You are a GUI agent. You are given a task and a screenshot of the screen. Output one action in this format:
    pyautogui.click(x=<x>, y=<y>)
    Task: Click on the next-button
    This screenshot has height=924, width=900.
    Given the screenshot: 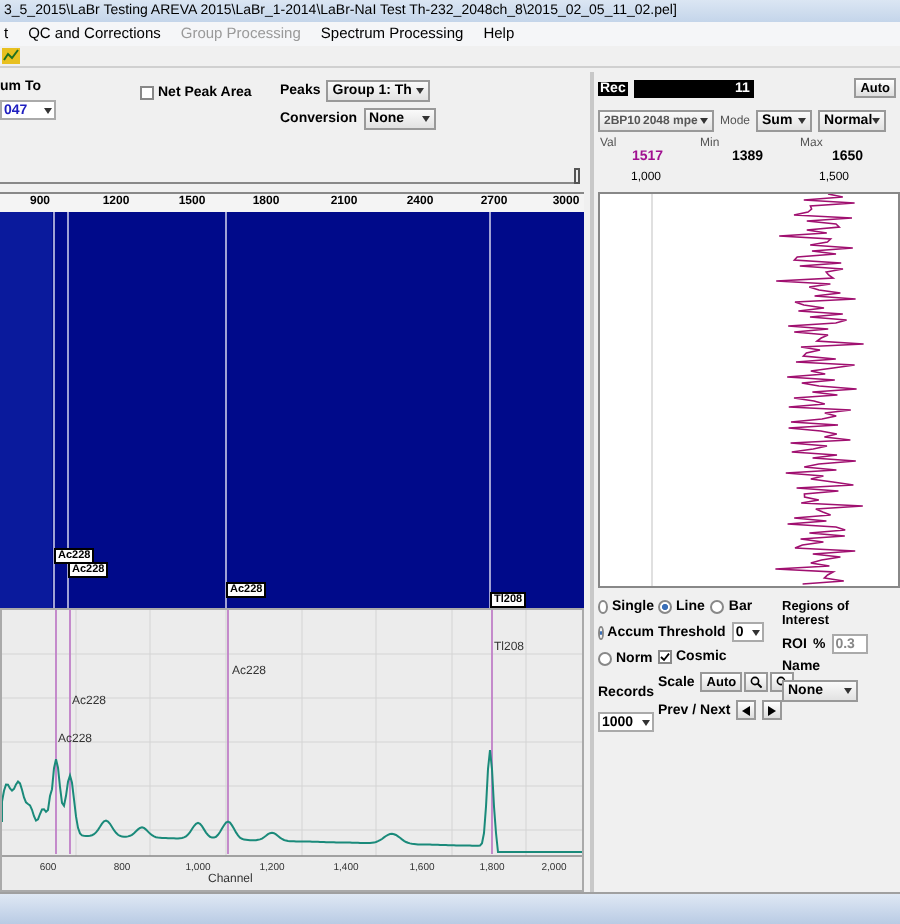 What is the action you would take?
    pyautogui.click(x=772, y=710)
    